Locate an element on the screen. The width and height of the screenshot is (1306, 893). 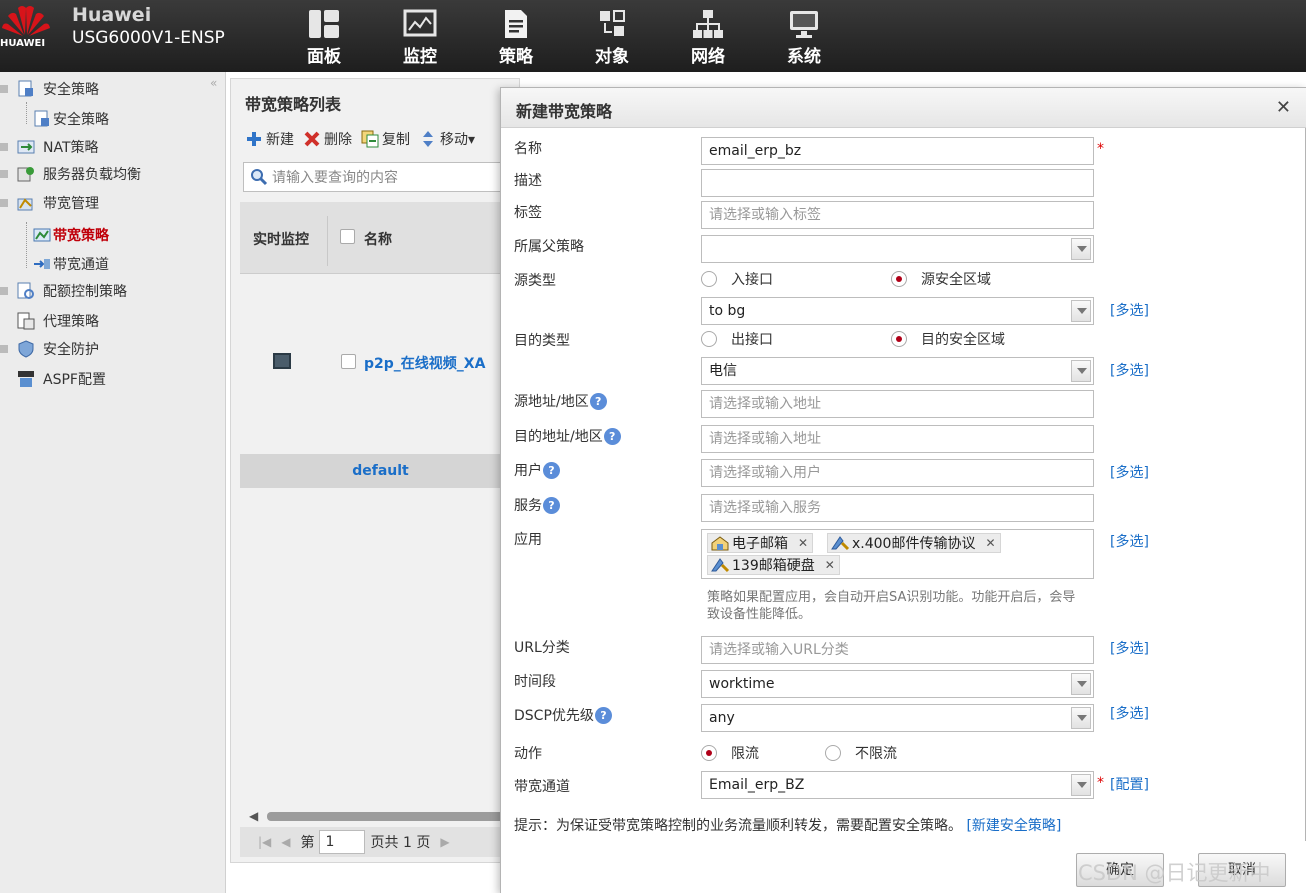
delete-button: 删除 is located at coordinates (327, 139).